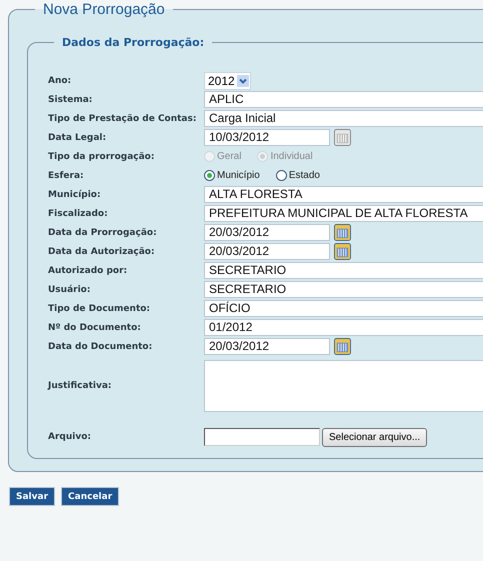 This screenshot has width=483, height=561. What do you see at coordinates (304, 175) in the screenshot?
I see `radio-label: Estado` at bounding box center [304, 175].